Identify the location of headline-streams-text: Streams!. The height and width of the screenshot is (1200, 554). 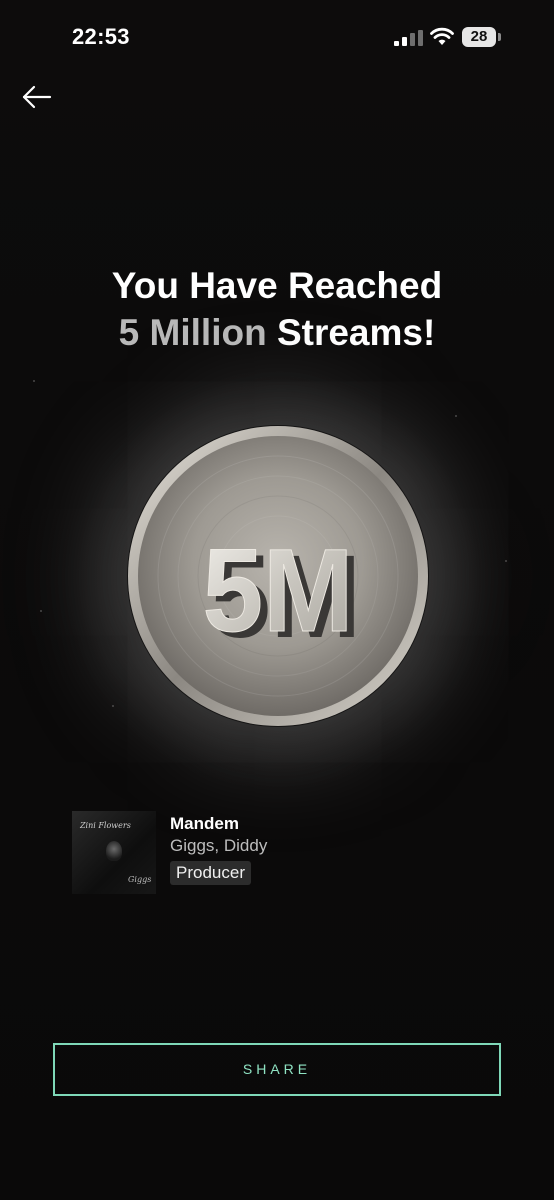
(356, 332).